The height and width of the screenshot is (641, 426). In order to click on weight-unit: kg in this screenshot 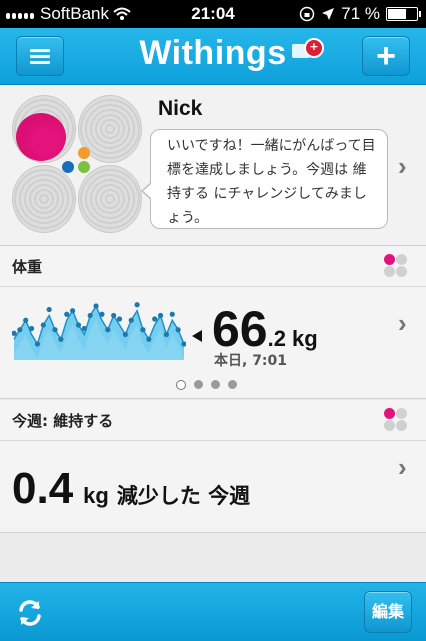, I will do `click(304, 338)`.